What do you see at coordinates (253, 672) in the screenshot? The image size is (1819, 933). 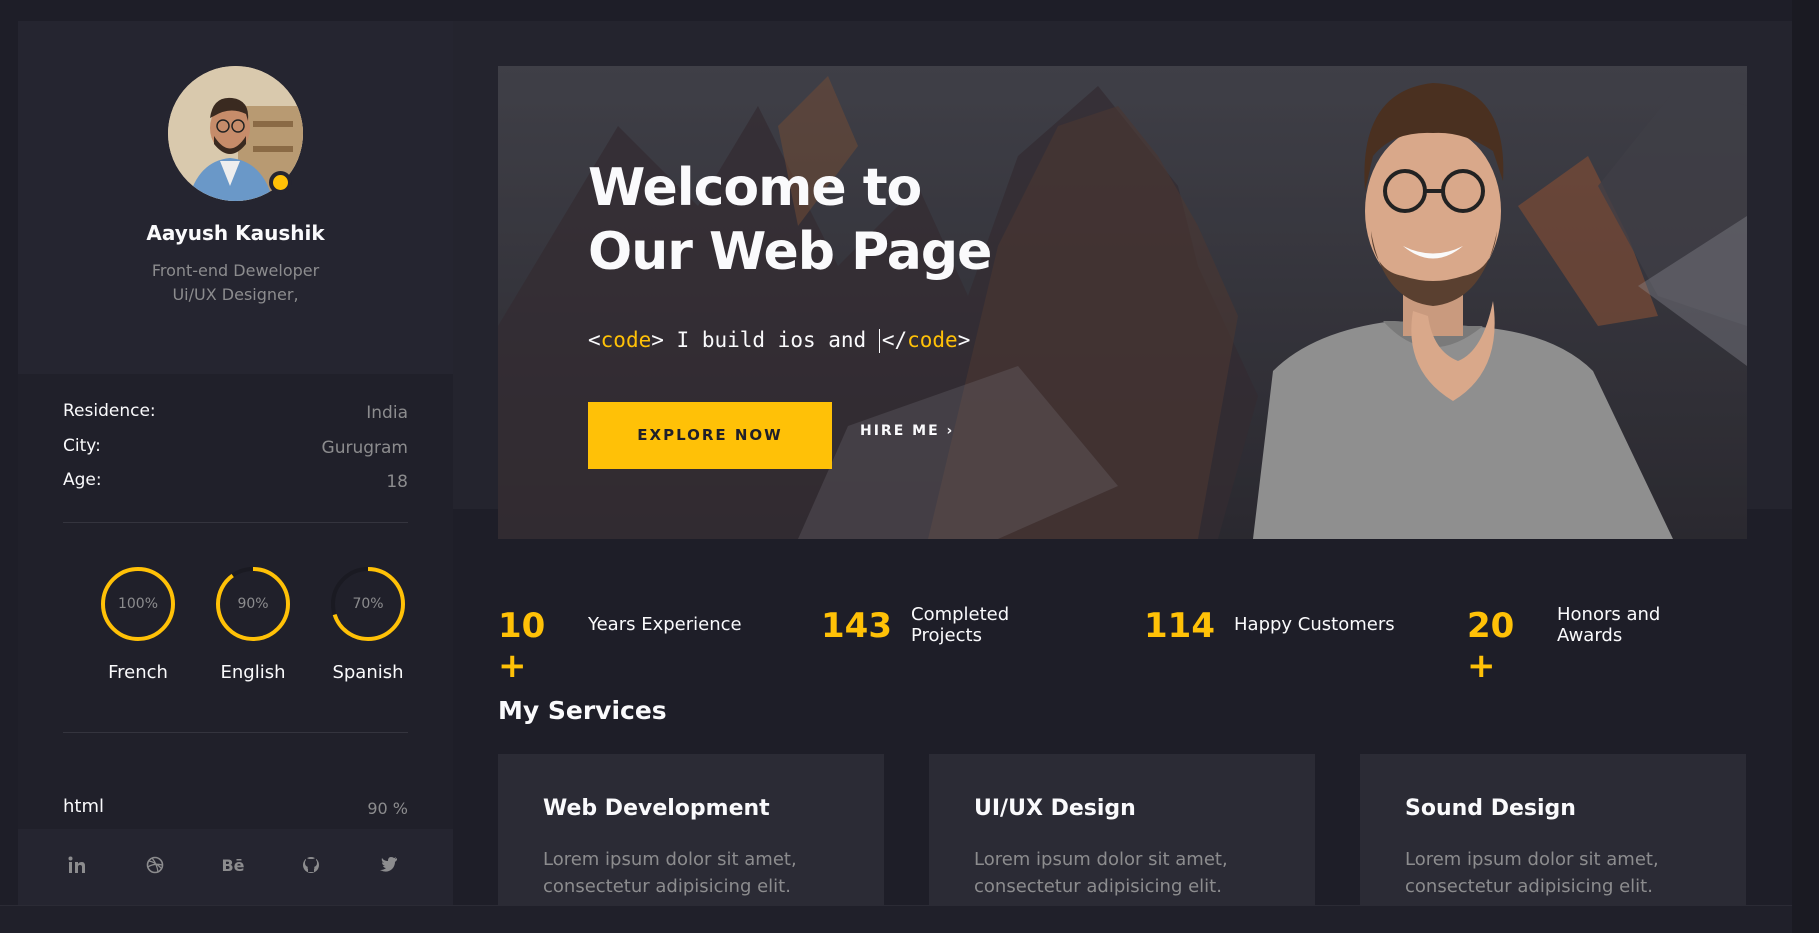 I see `language-name: English` at bounding box center [253, 672].